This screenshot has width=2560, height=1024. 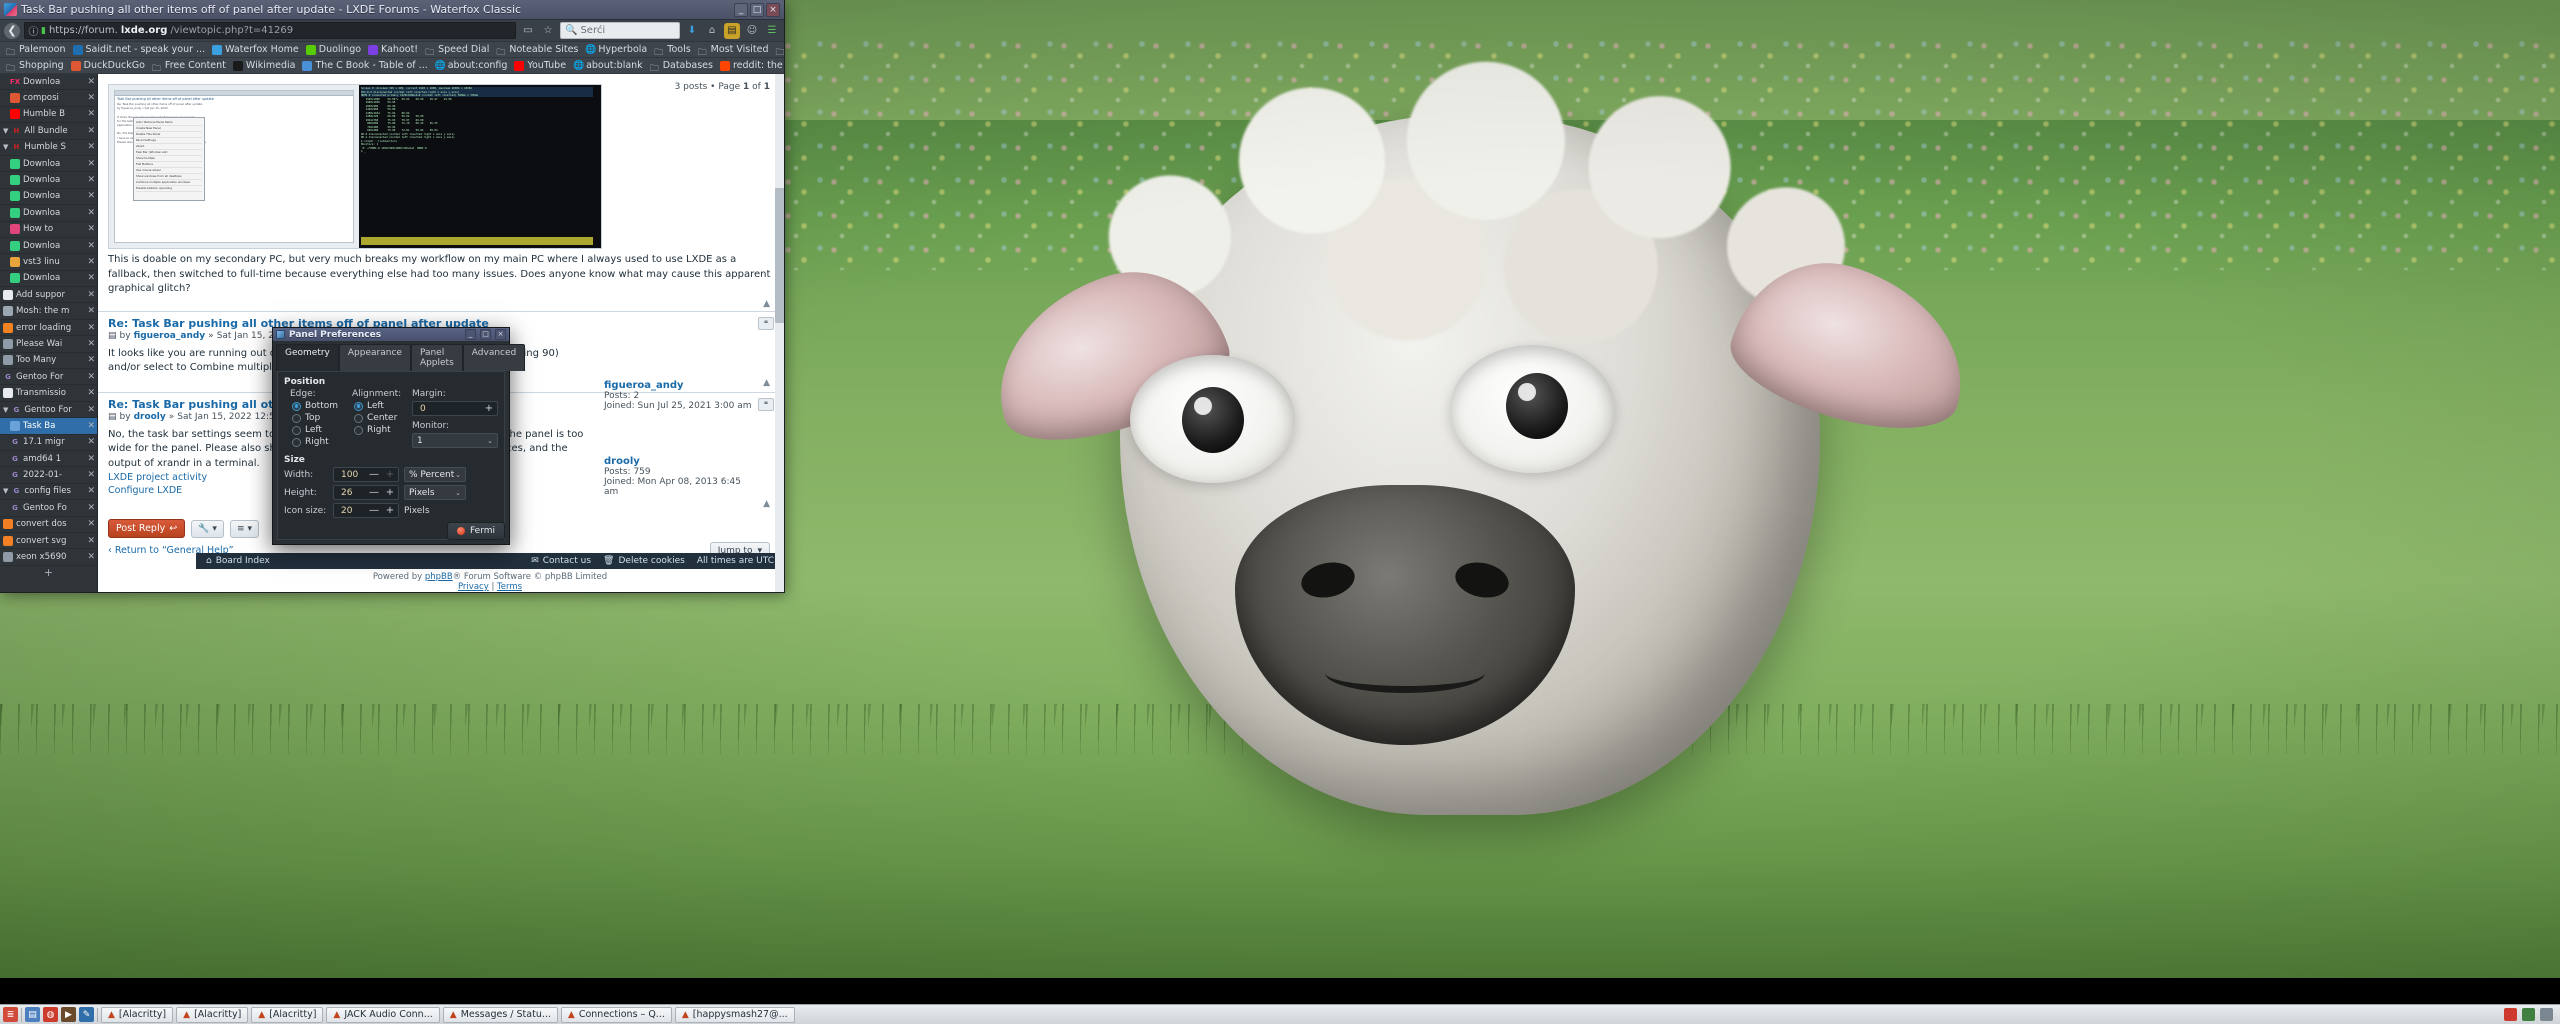 What do you see at coordinates (778, 50) in the screenshot?
I see `bookmark-item: 🗀Search Engines` at bounding box center [778, 50].